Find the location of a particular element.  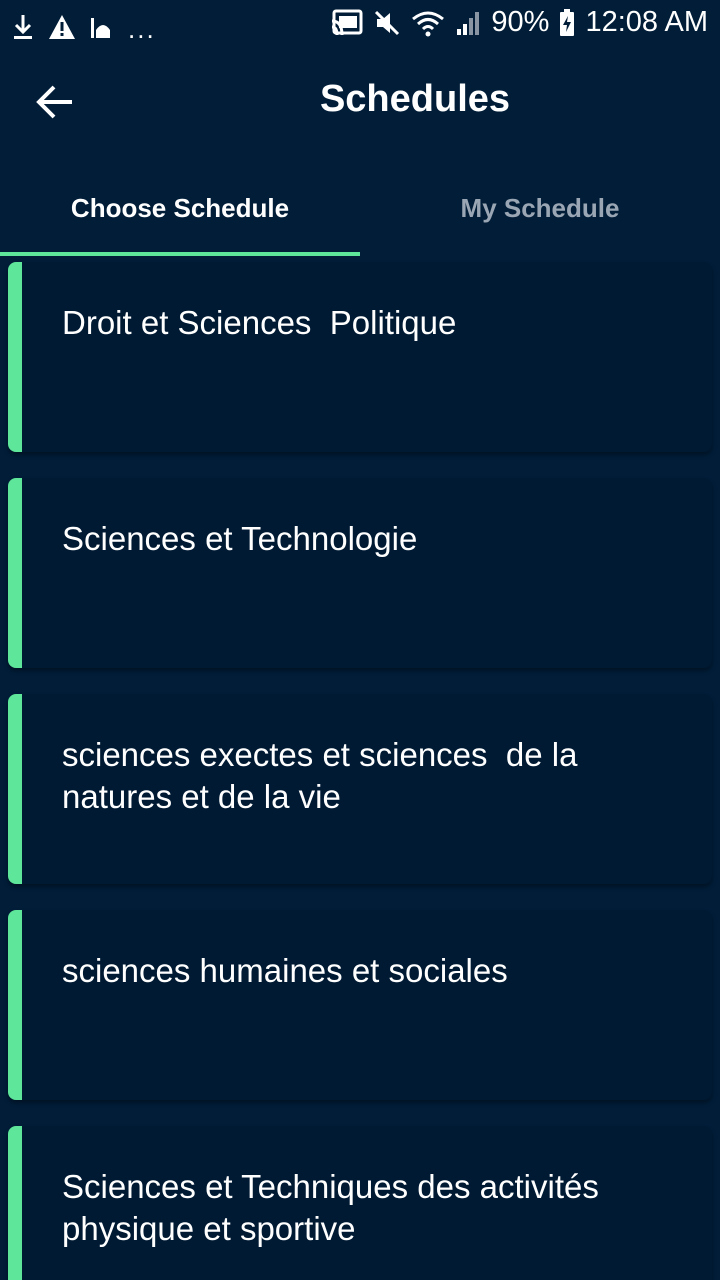

schedule-card-sciences-technologie: Sciences et Technologie is located at coordinates (360, 573).